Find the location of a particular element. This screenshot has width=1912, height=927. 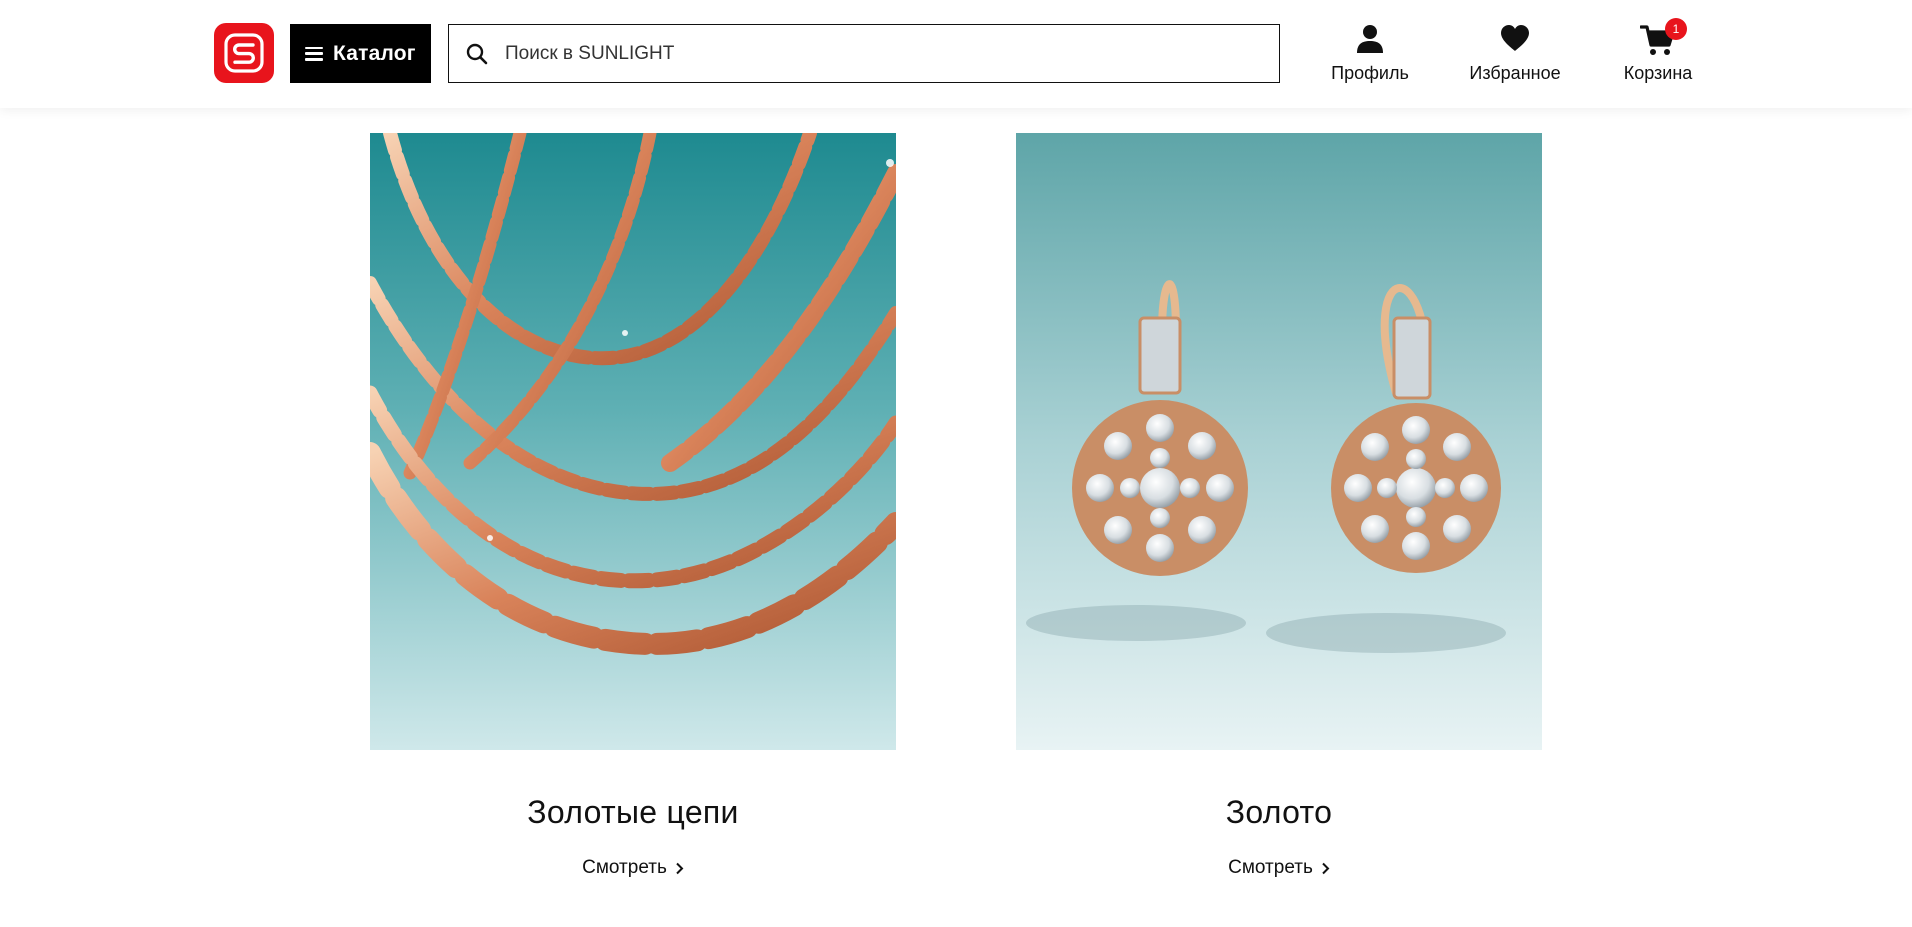

search-icon is located at coordinates (477, 54).